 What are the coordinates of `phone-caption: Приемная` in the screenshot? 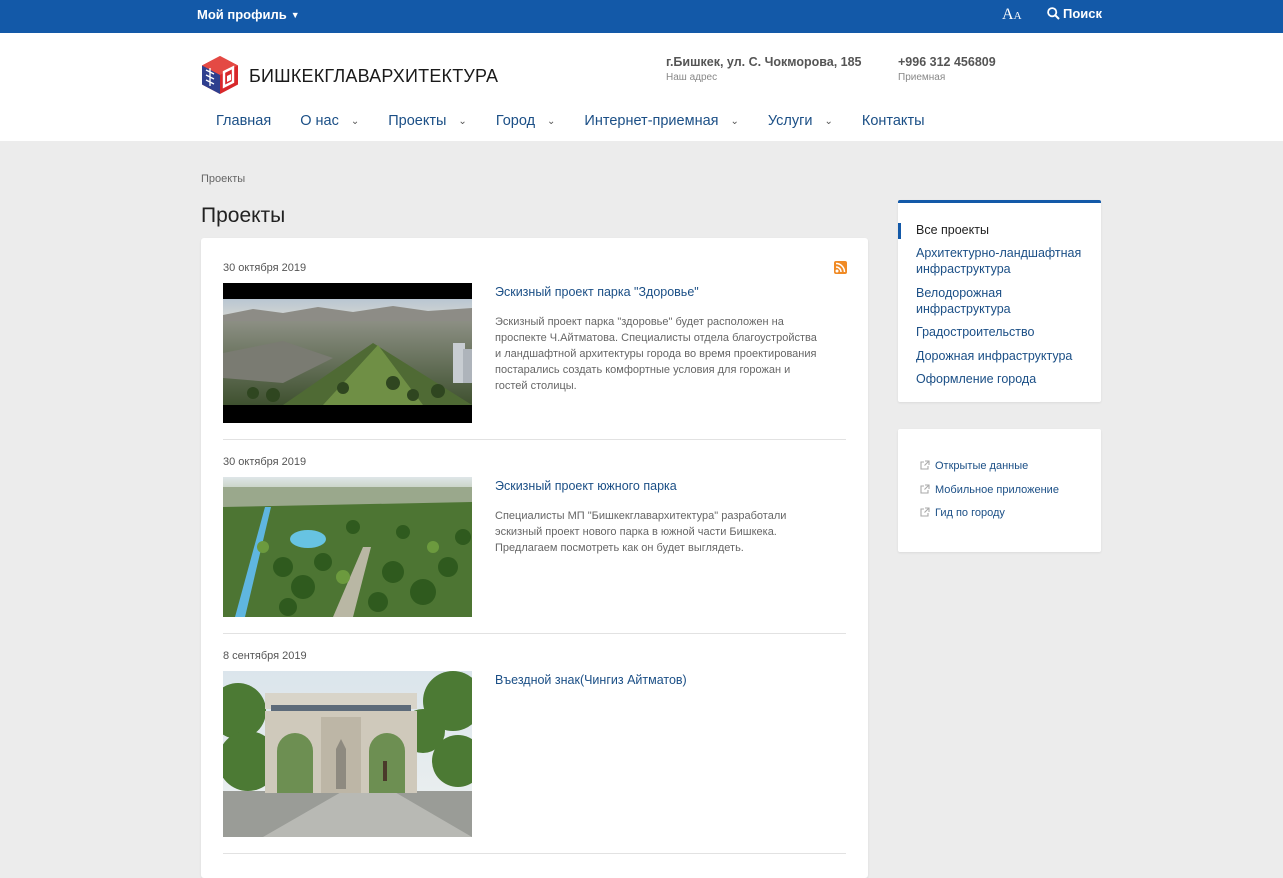 It's located at (922, 77).